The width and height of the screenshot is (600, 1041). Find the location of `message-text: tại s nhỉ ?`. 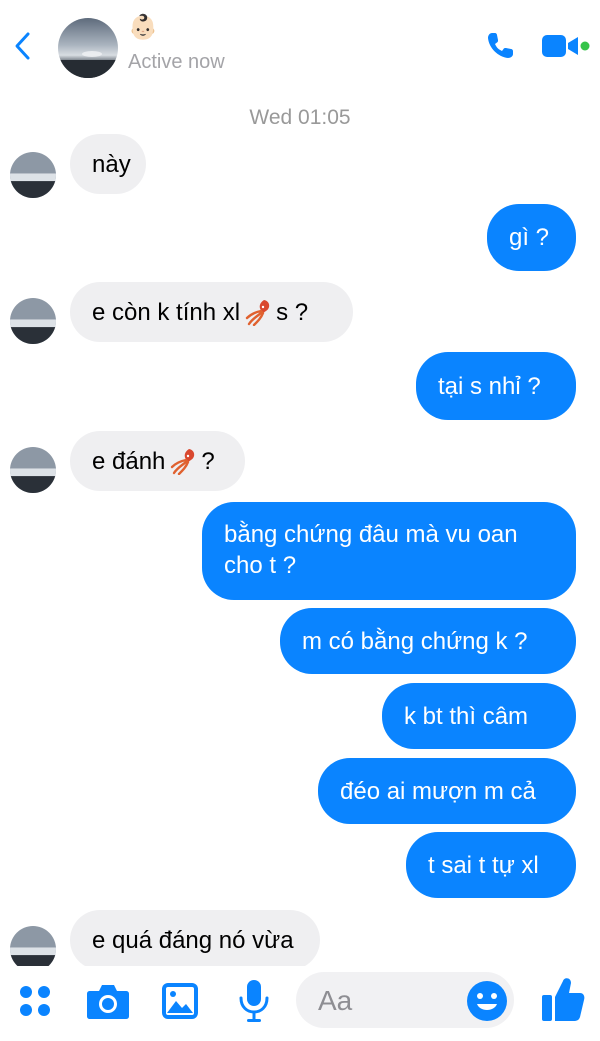

message-text: tại s nhỉ ? is located at coordinates (489, 386).